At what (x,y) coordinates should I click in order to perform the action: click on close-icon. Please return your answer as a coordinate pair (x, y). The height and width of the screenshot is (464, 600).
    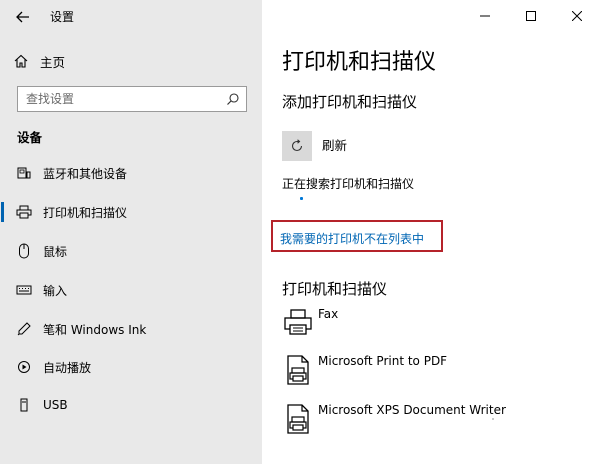
    Looking at the image, I should click on (577, 16).